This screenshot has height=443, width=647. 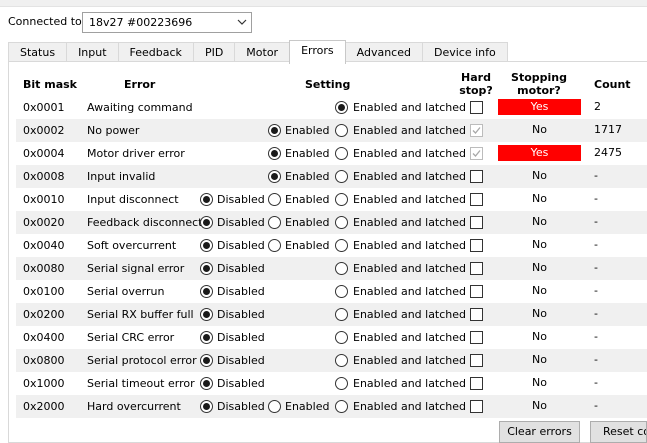 What do you see at coordinates (44, 406) in the screenshot?
I see `bit-mask-cell: 0x2000` at bounding box center [44, 406].